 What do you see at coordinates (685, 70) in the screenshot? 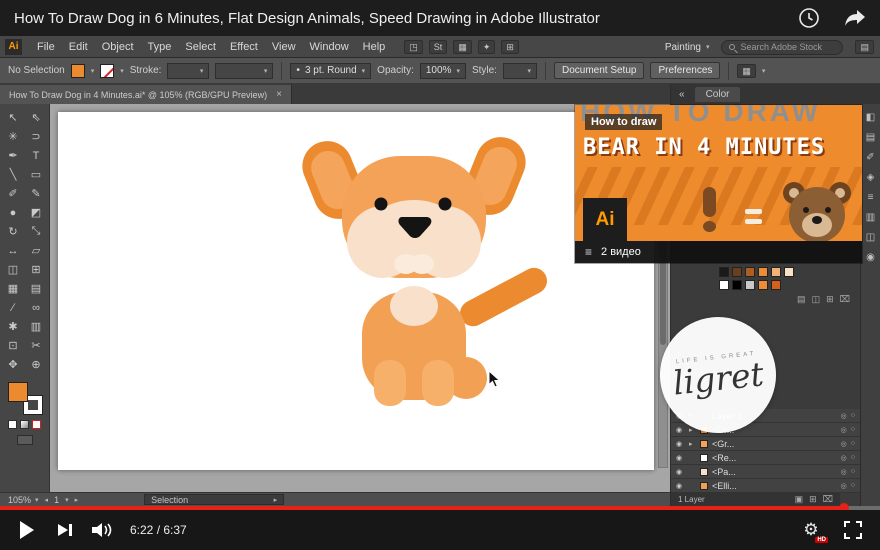
I see `preferences-button: Preferences` at bounding box center [685, 70].